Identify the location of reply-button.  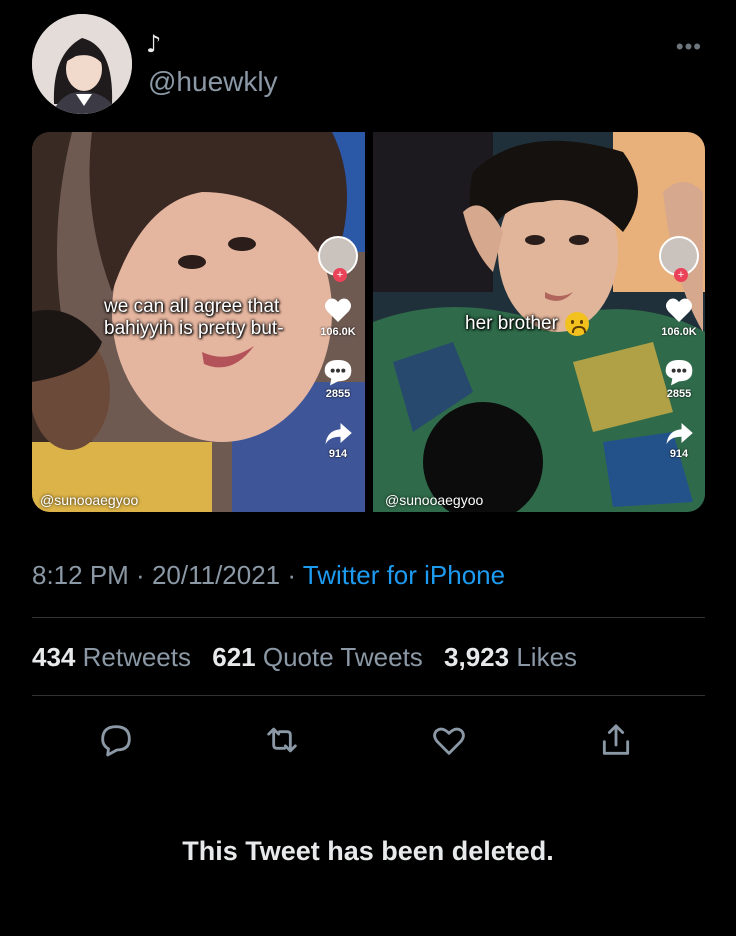
(116, 740).